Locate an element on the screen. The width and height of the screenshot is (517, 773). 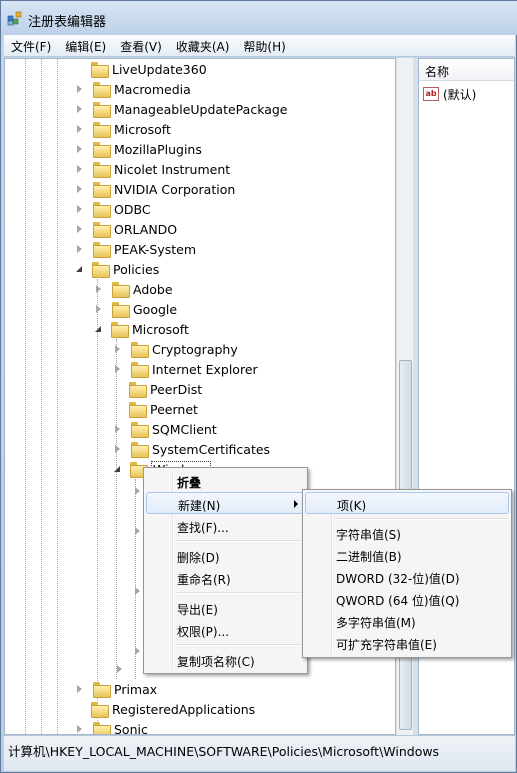
tree-item-label: Internet Explorer is located at coordinates (205, 369).